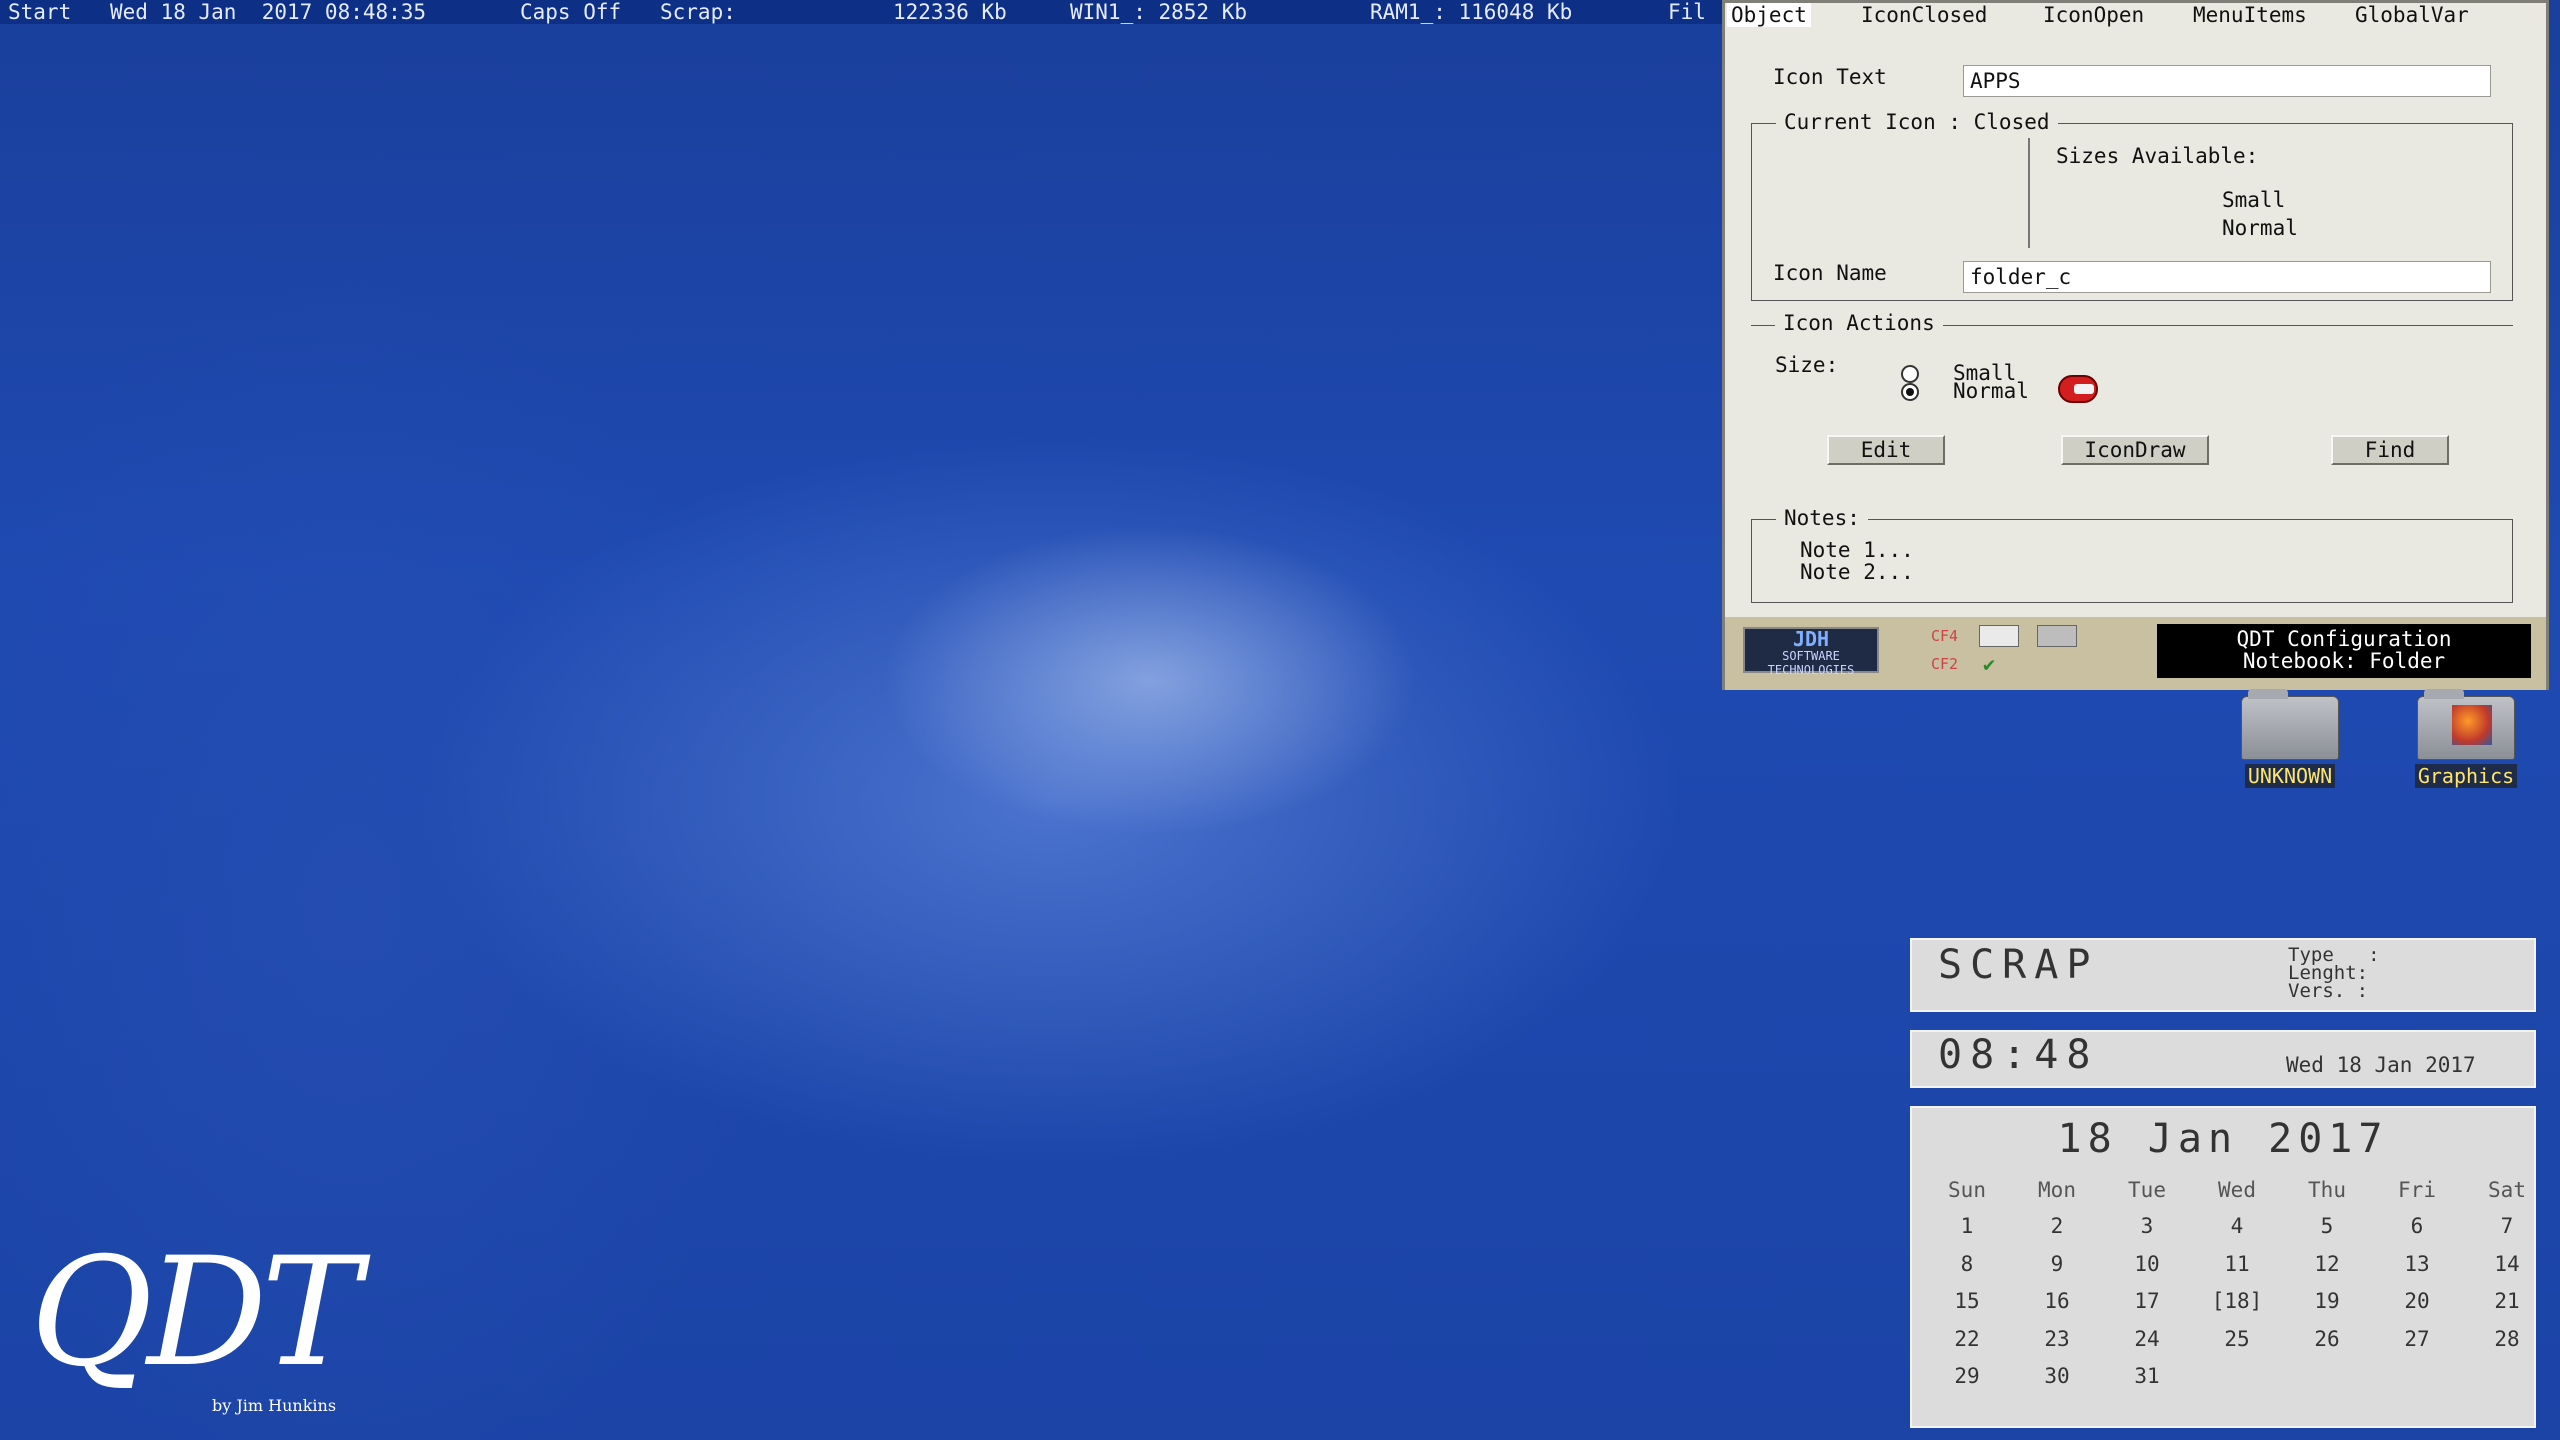  I want to click on size-normal-item: Normal, so click(2260, 228).